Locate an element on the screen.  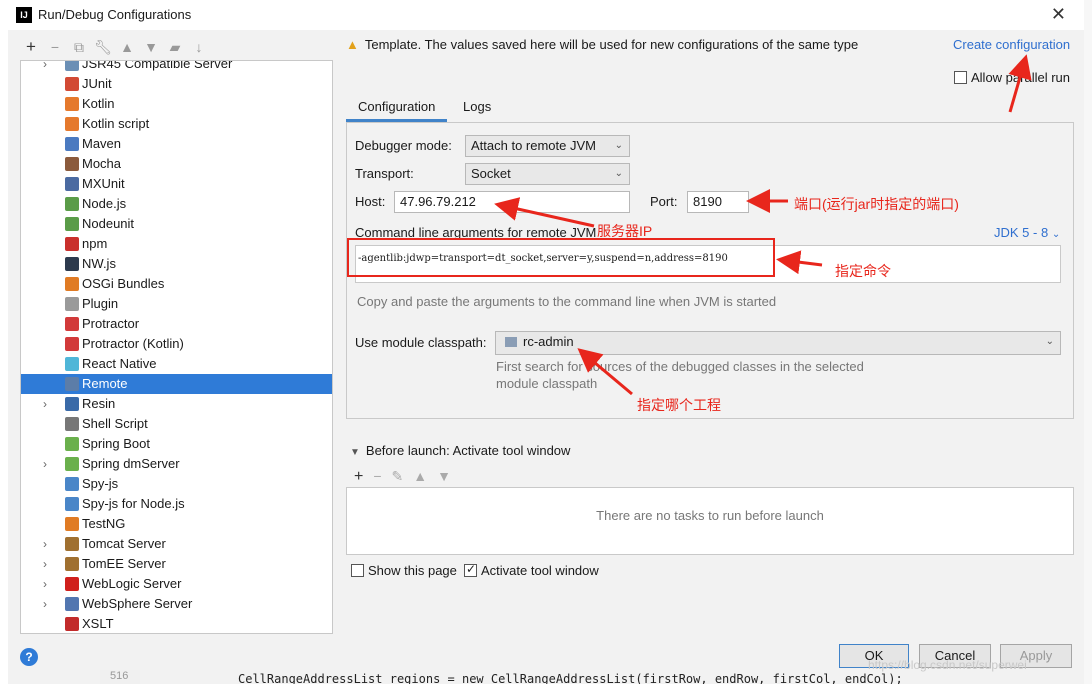
command-arrow is located at coordinates (799, 262).